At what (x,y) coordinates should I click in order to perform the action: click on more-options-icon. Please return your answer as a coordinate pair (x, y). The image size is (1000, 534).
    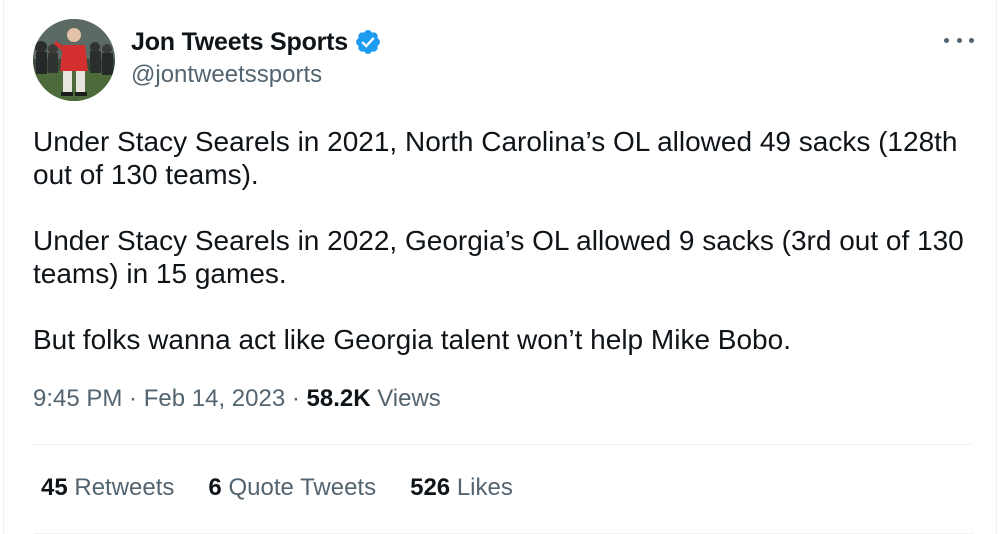
    Looking at the image, I should click on (959, 40).